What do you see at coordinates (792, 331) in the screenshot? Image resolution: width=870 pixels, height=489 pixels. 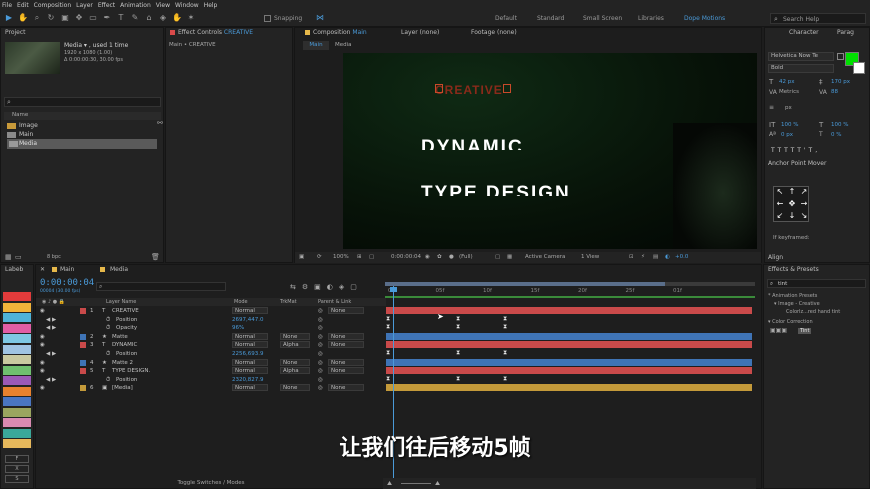 I see `tint-effect-item: ▣▣▣ Tint` at bounding box center [792, 331].